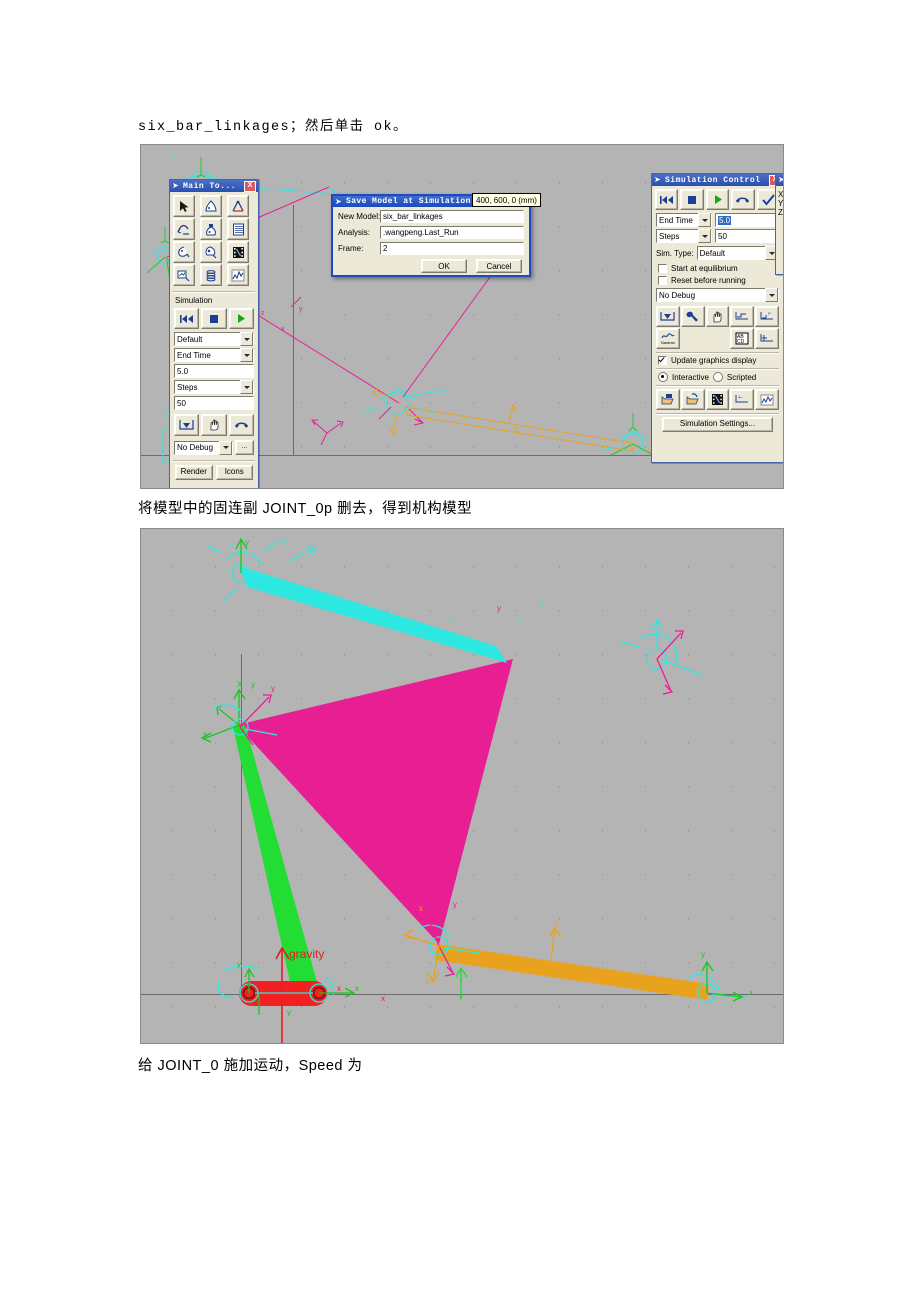  I want to click on design-exploration-icon, so click(238, 229).